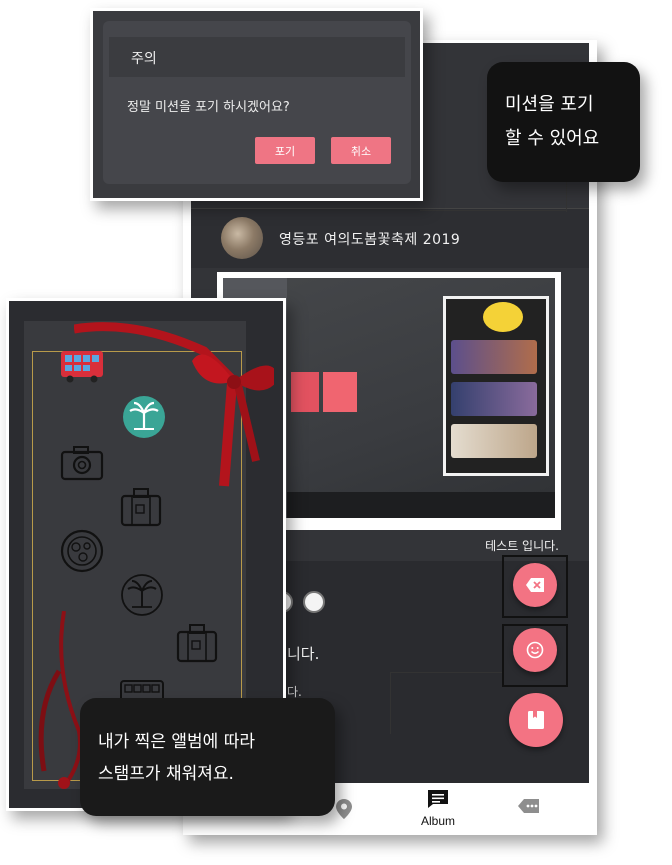  I want to click on callout-line: 할 수 있어요, so click(552, 138).